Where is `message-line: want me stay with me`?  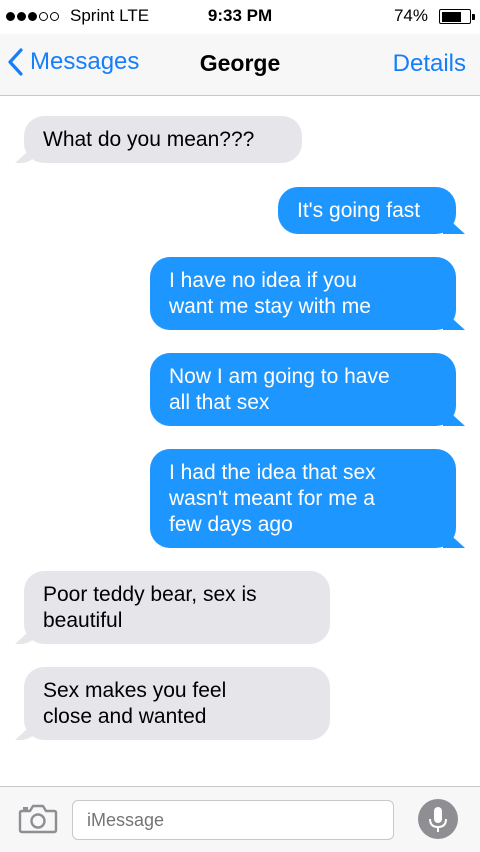 message-line: want me stay with me is located at coordinates (270, 306).